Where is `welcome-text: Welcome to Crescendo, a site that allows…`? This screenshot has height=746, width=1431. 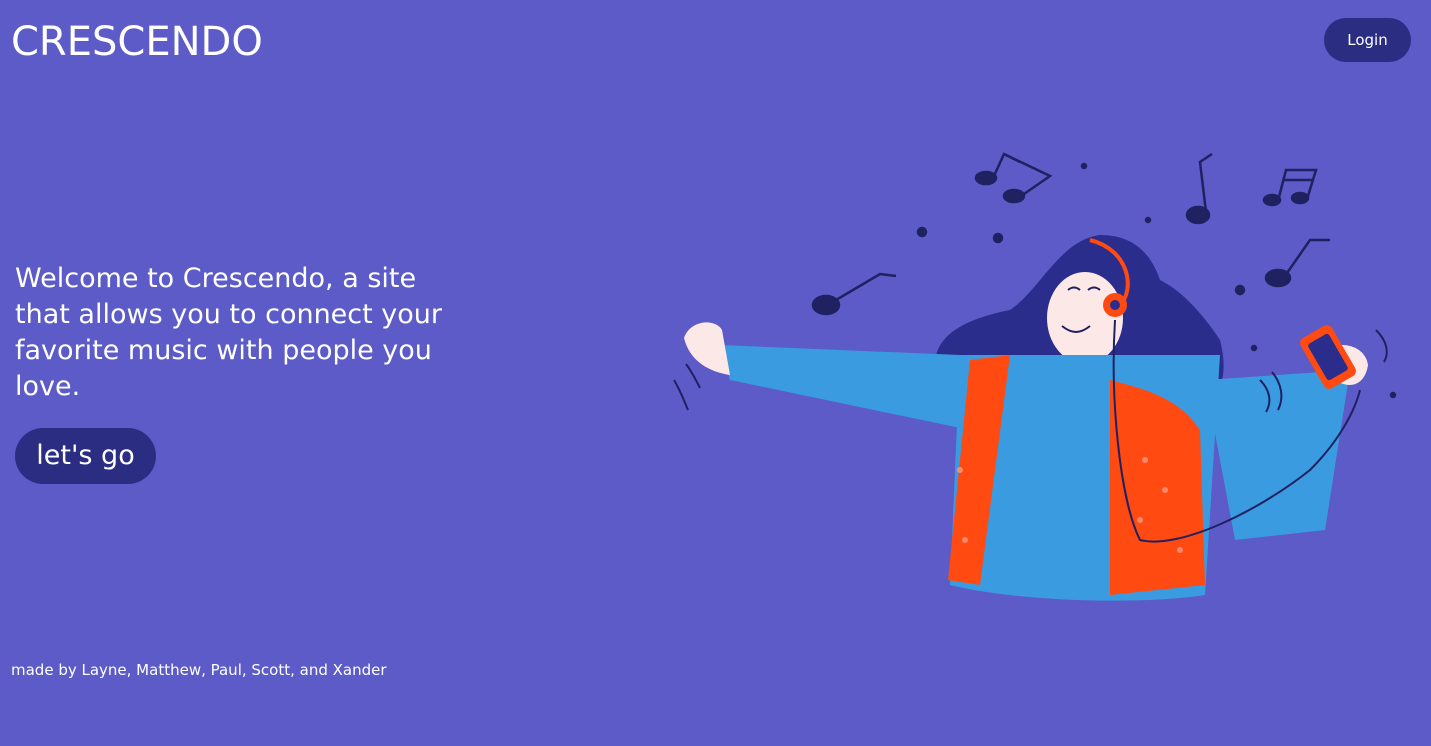
welcome-text: Welcome to Crescendo, a site that allows… is located at coordinates (229, 332).